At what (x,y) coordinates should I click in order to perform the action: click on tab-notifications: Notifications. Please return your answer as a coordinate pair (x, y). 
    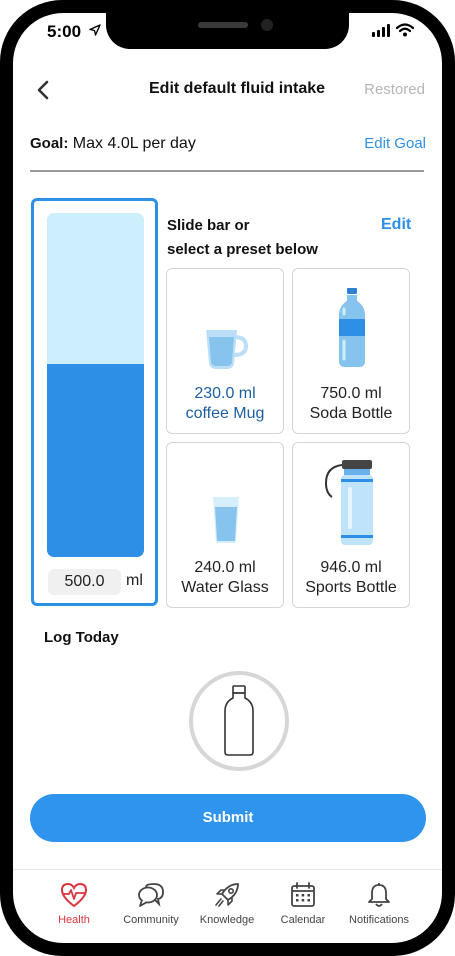
    Looking at the image, I should click on (379, 904).